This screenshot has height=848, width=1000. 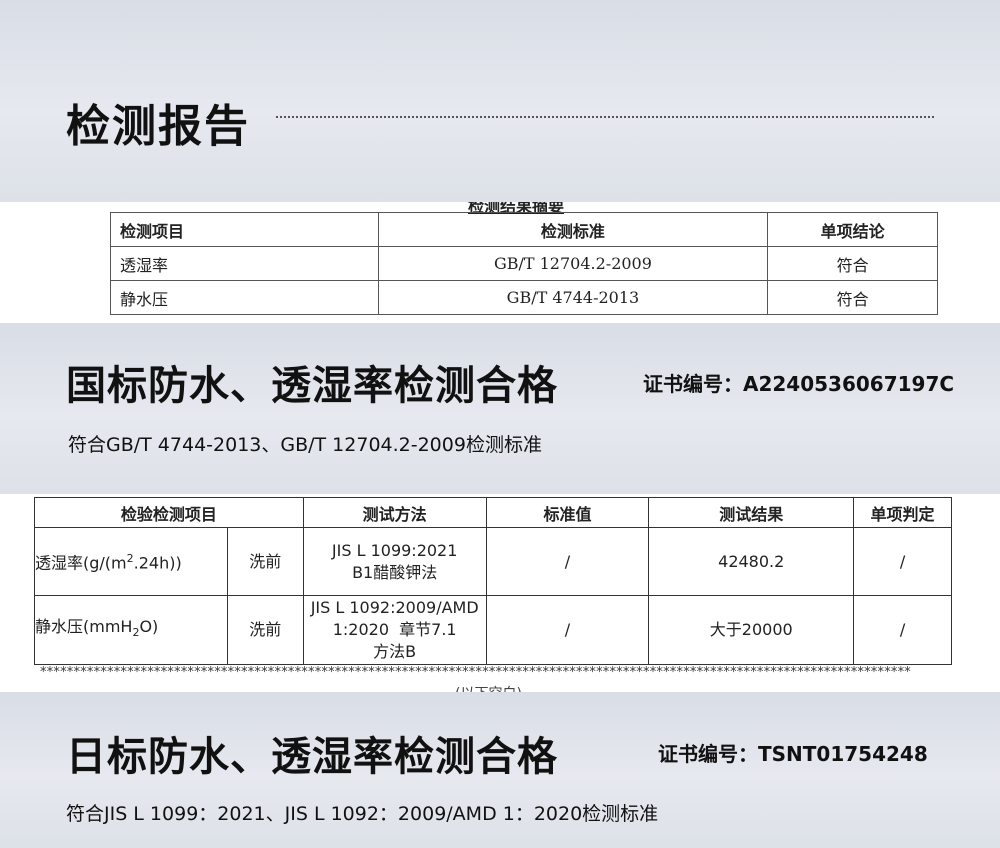 I want to click on header-test-item: 检测项目, so click(x=244, y=229).